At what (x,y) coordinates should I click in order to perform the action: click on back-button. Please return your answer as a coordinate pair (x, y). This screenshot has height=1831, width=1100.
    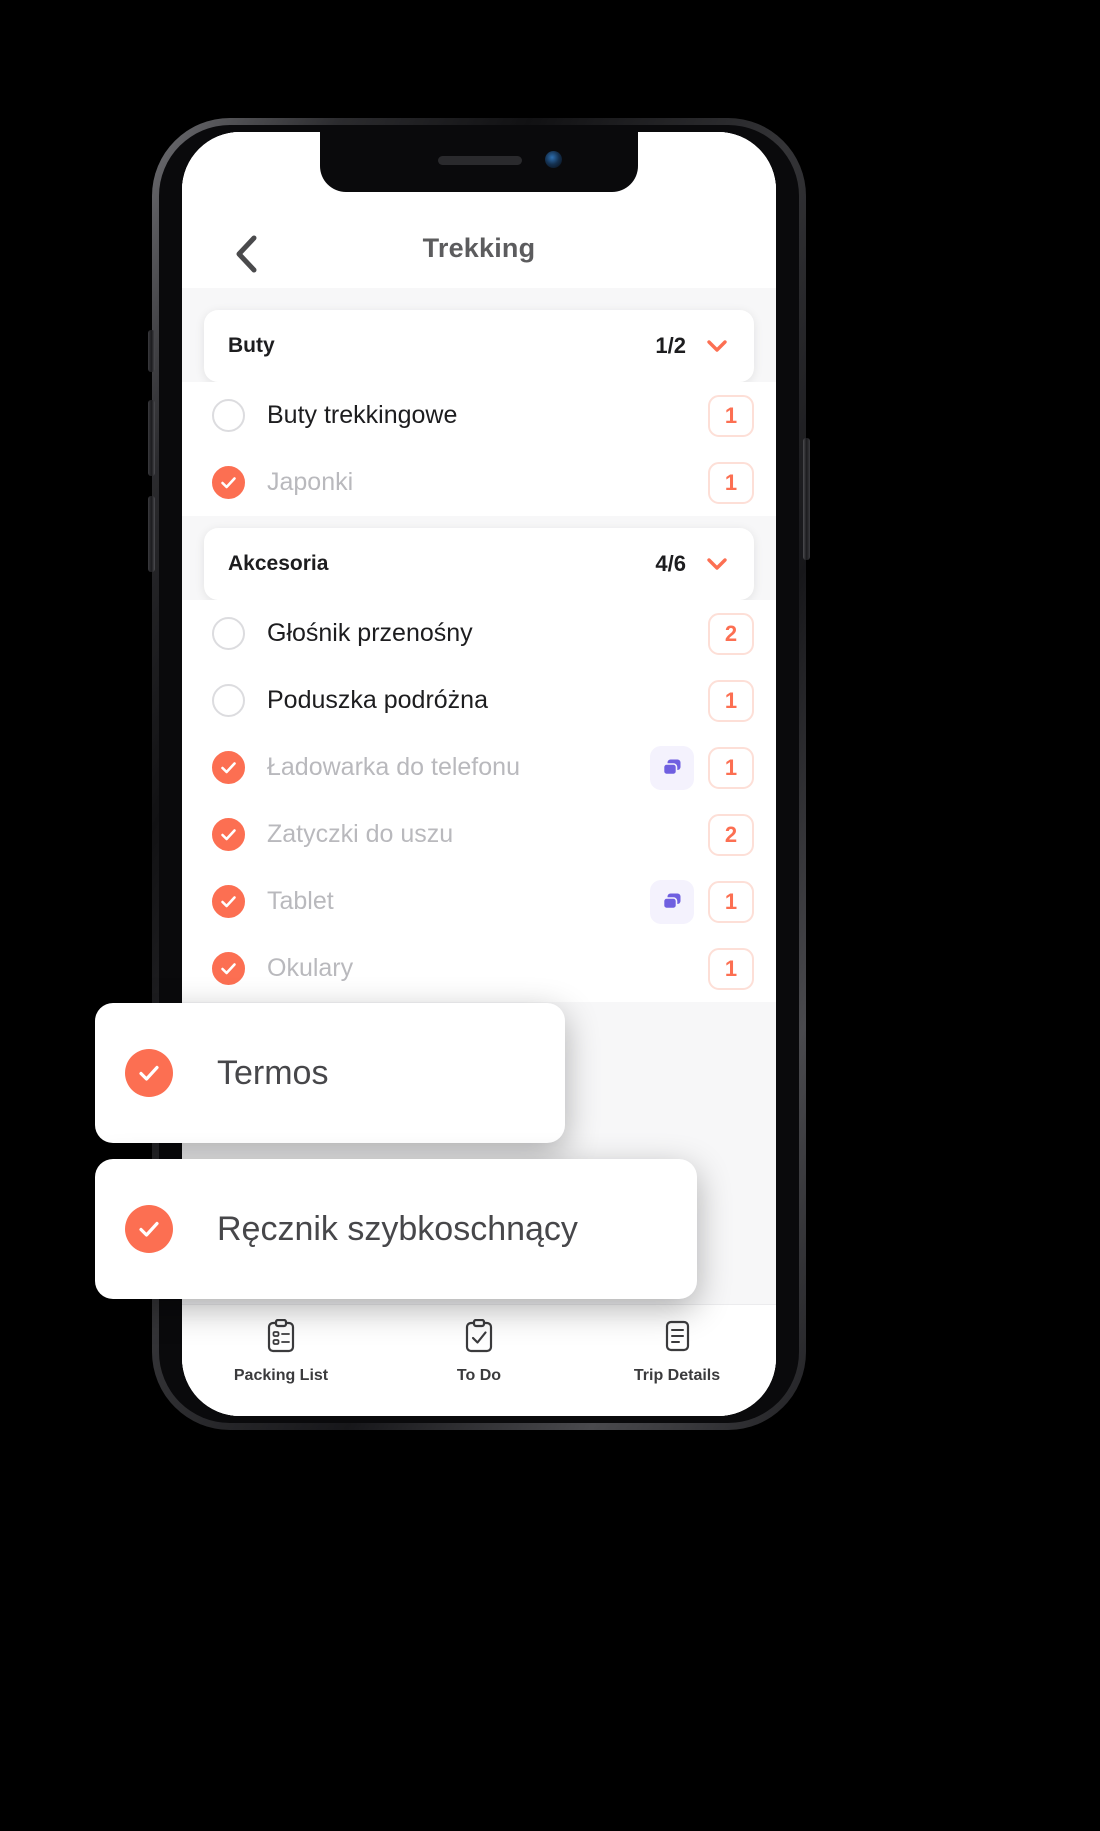
    Looking at the image, I should click on (246, 254).